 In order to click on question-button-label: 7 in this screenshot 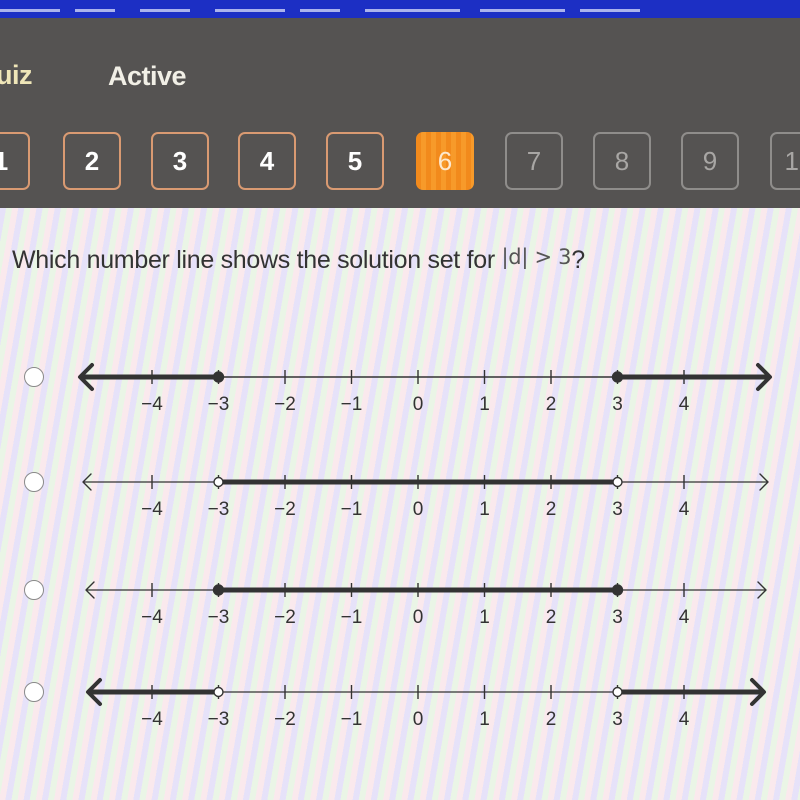, I will do `click(534, 160)`.